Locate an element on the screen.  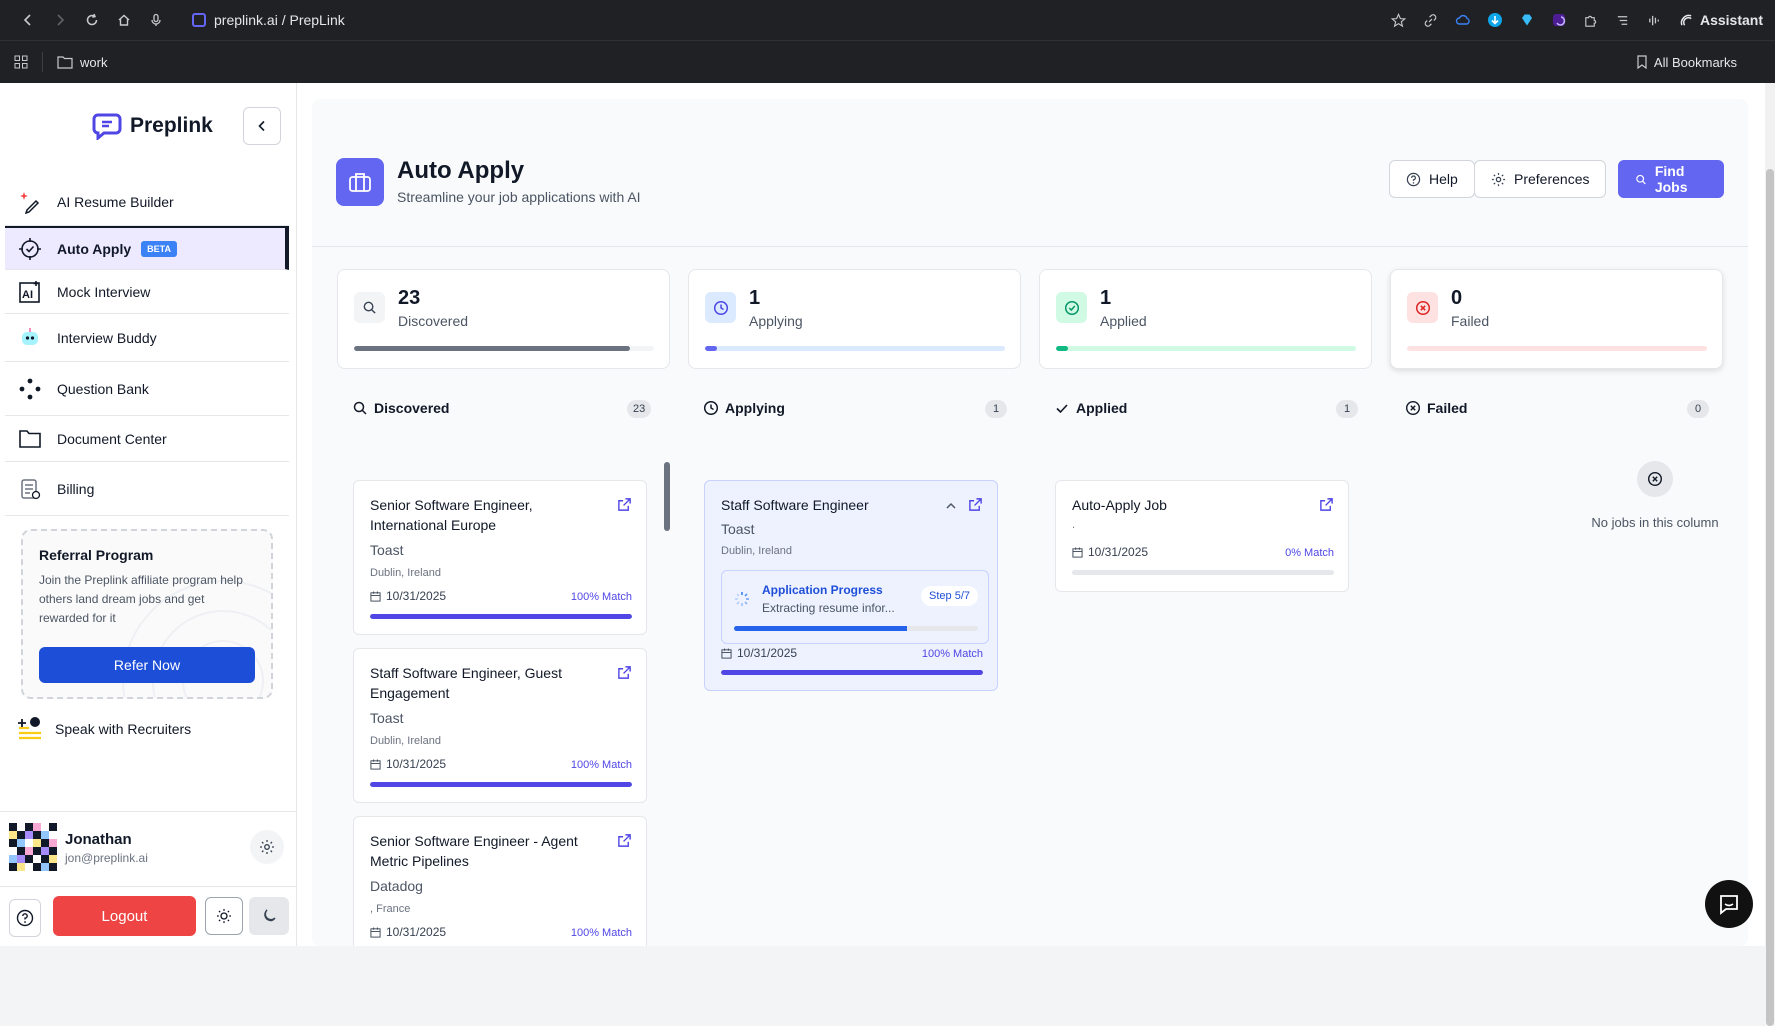
check-icon is located at coordinates (1062, 409).